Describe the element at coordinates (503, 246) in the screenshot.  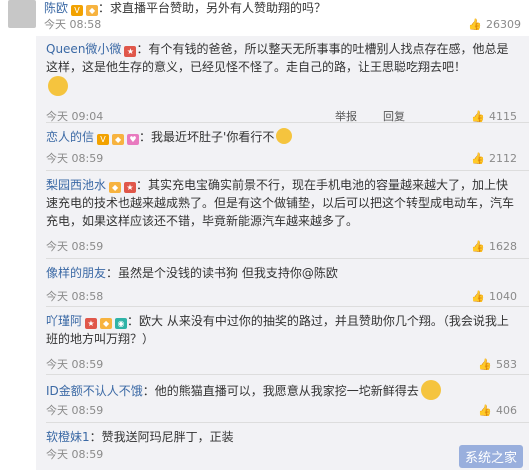
I see `like-count: 1628` at that location.